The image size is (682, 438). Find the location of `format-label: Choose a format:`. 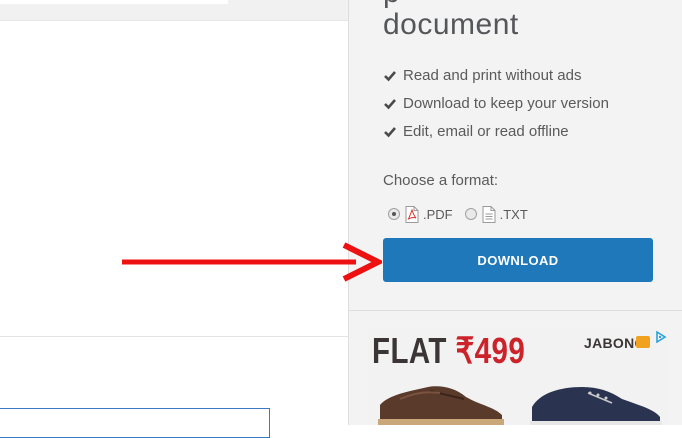

format-label: Choose a format: is located at coordinates (441, 180).